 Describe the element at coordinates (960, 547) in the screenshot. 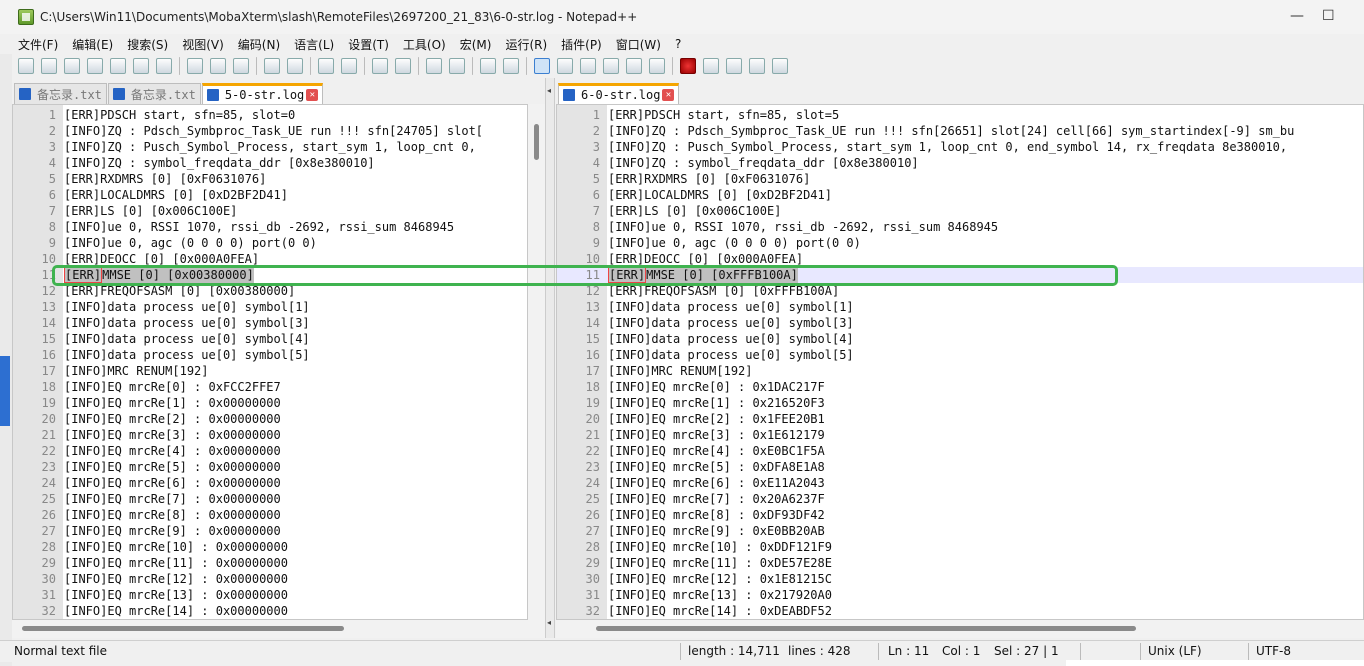

I see `code-line: 28 [INFO]EQ mrcRe[10] : 0xDDF121F9` at that location.